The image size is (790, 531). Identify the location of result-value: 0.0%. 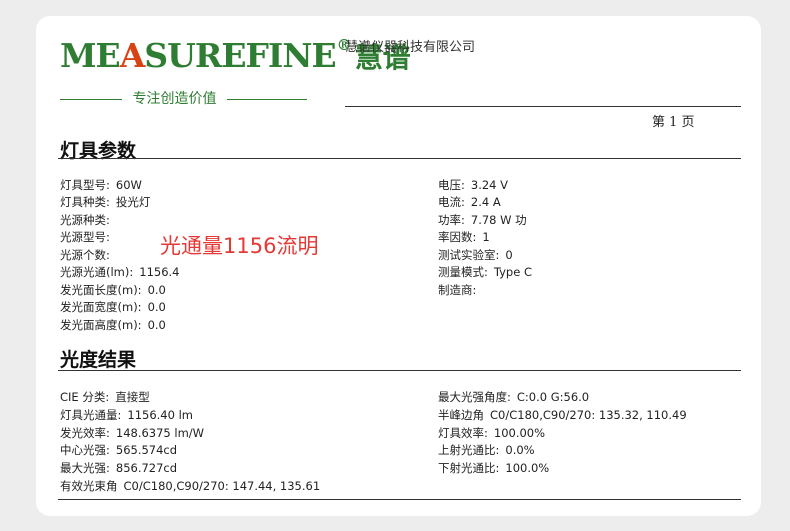
(520, 450).